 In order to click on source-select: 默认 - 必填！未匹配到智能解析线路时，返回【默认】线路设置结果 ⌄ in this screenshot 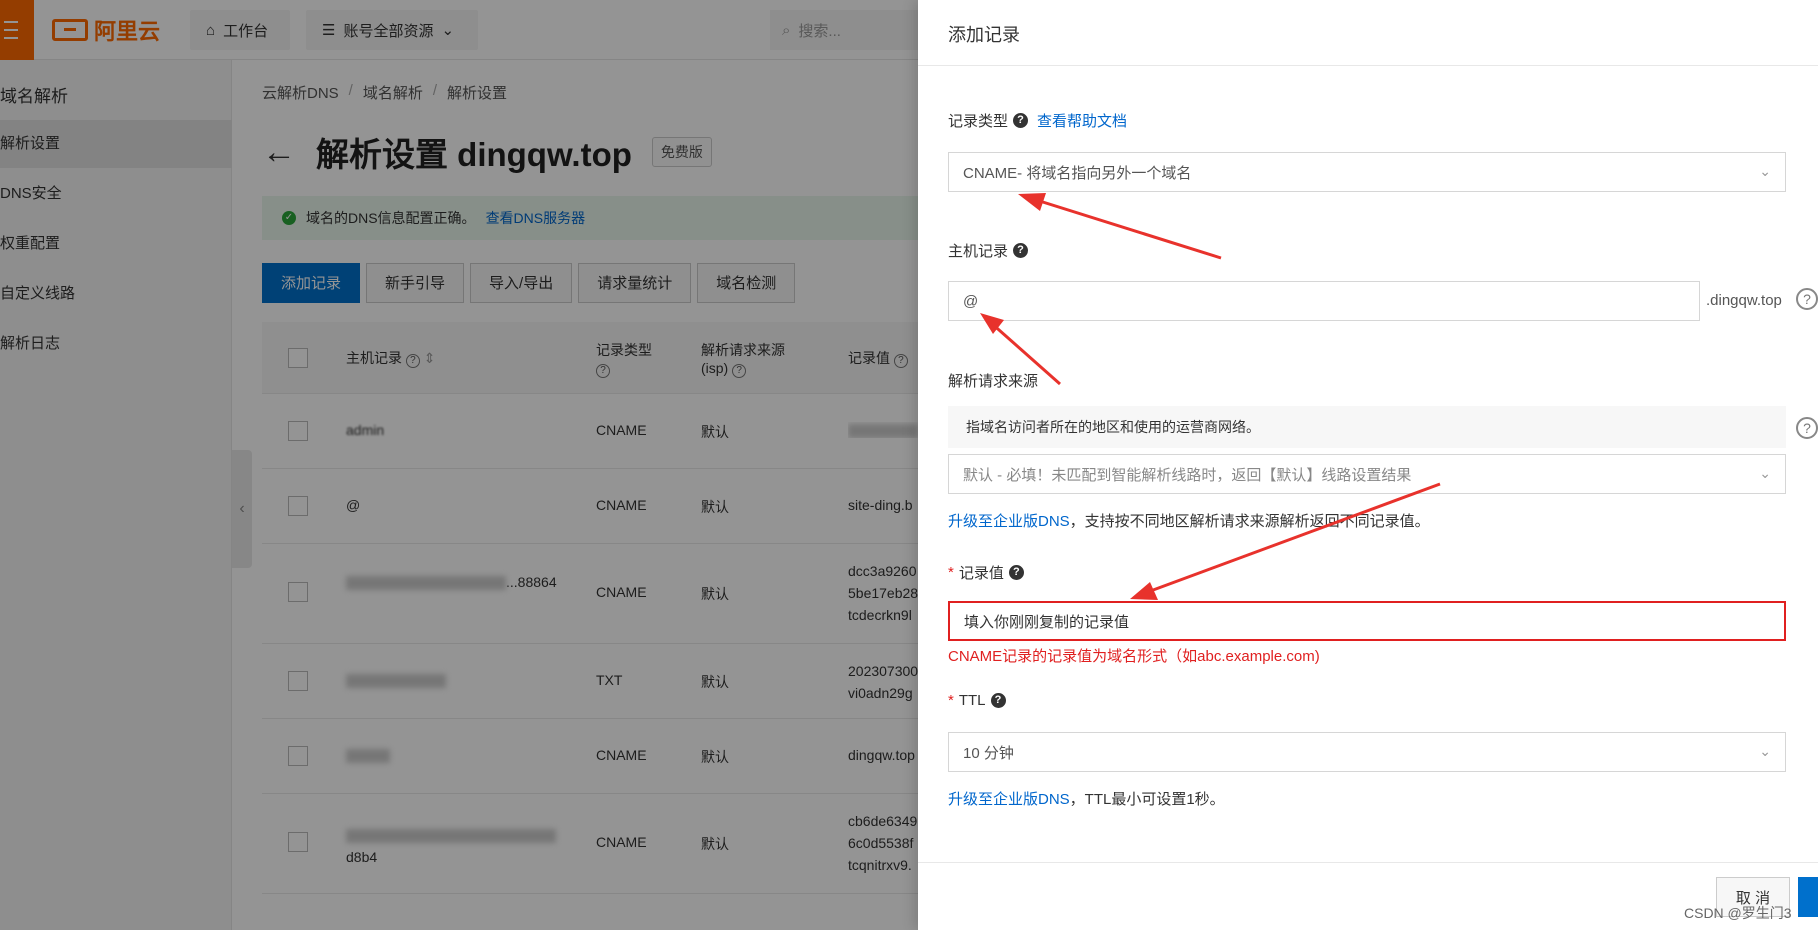, I will do `click(1367, 474)`.